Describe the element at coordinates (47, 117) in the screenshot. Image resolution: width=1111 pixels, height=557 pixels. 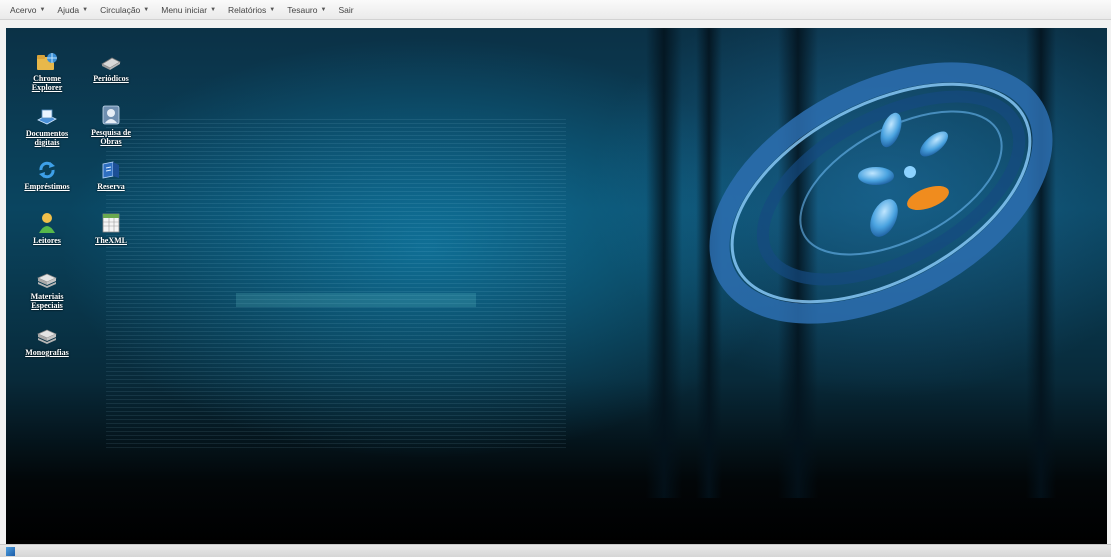
I see `digital-document-icon` at that location.